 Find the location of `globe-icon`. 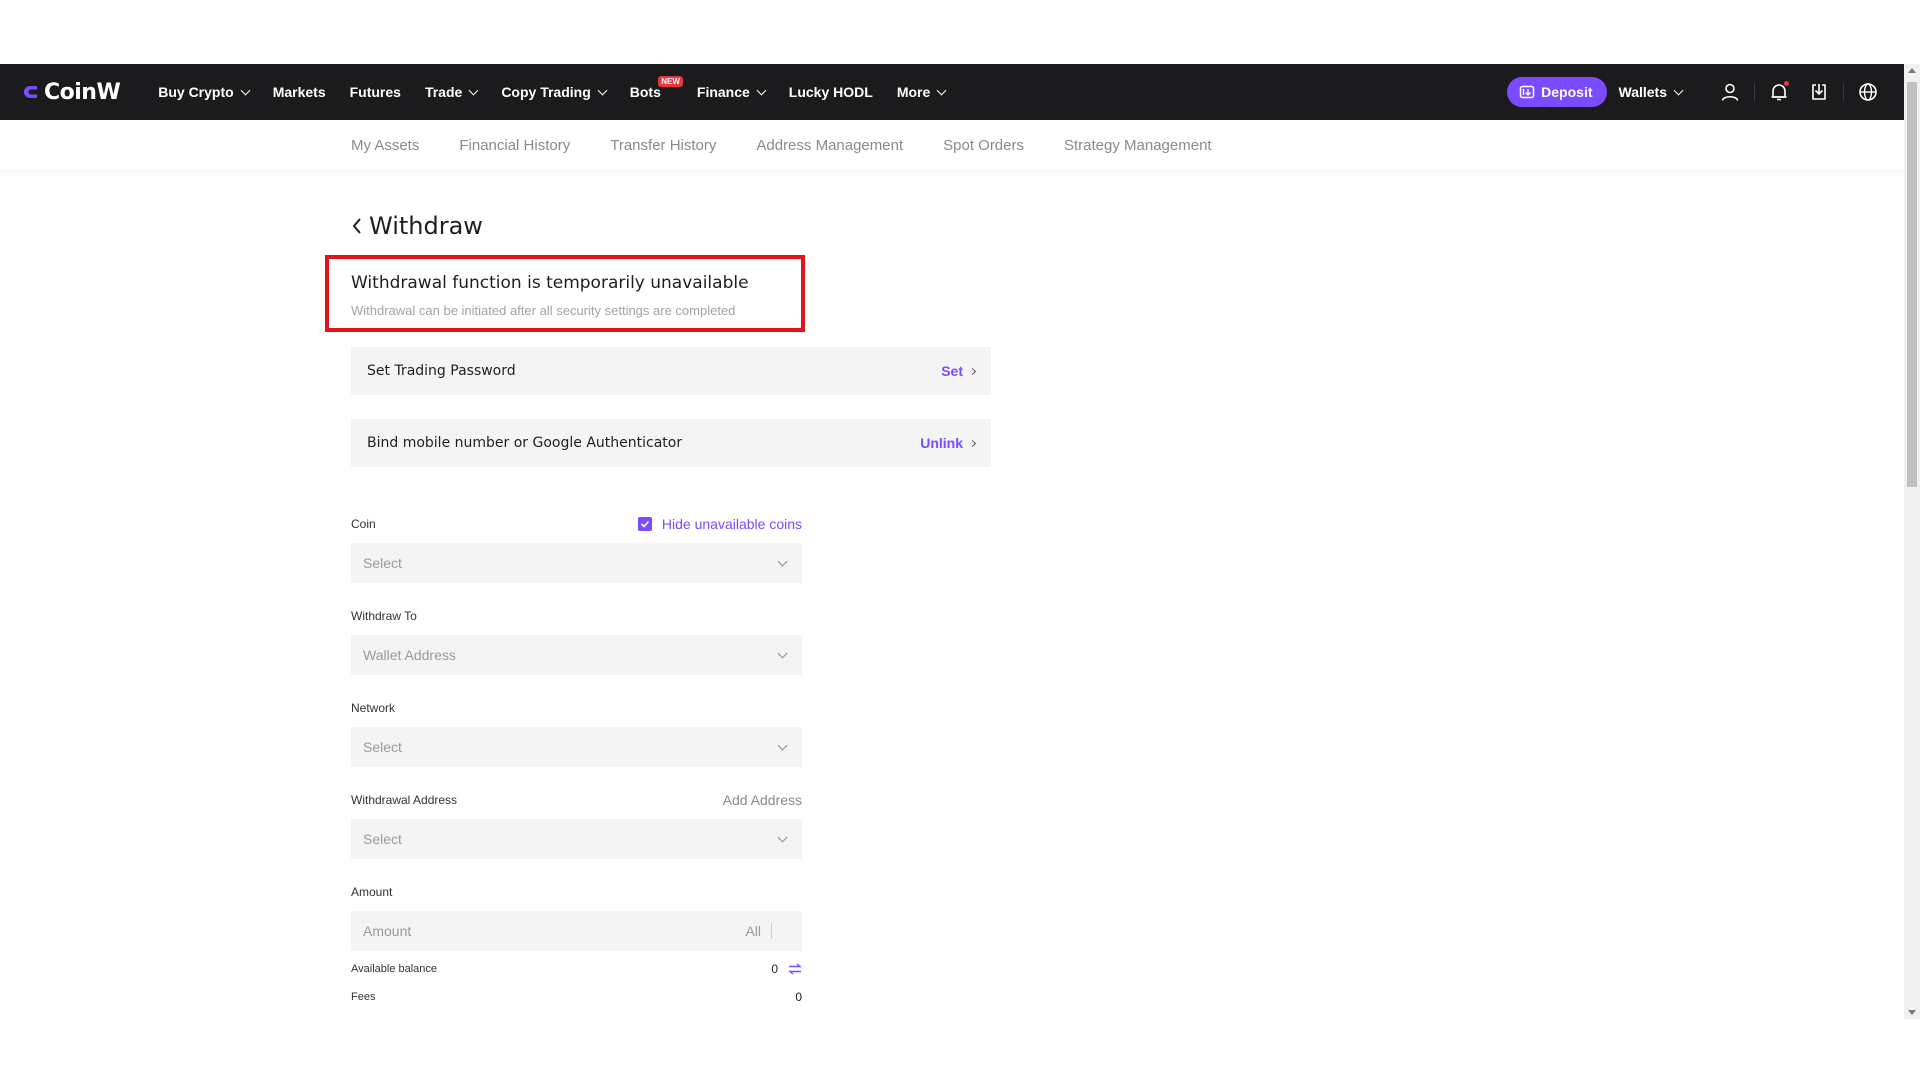

globe-icon is located at coordinates (1868, 92).